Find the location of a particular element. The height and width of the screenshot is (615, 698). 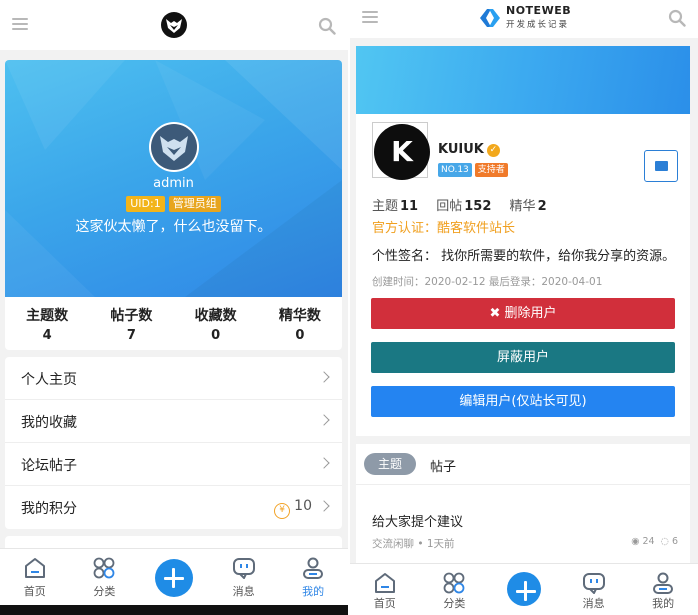

brand-subtitle: 开发成长记录 is located at coordinates (538, 25).